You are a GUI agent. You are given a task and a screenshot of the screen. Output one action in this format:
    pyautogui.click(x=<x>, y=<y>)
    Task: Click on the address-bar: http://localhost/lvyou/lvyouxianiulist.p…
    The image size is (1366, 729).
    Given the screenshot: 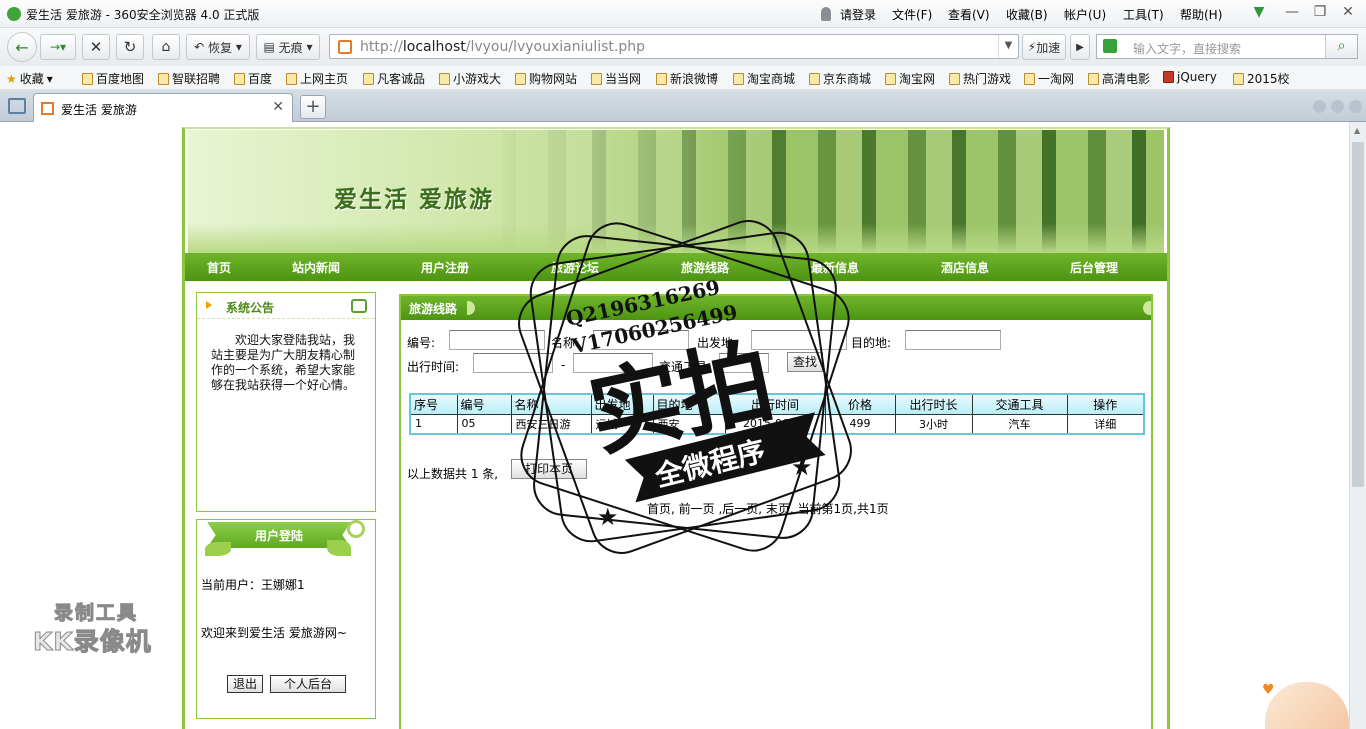 What is the action you would take?
    pyautogui.click(x=674, y=46)
    